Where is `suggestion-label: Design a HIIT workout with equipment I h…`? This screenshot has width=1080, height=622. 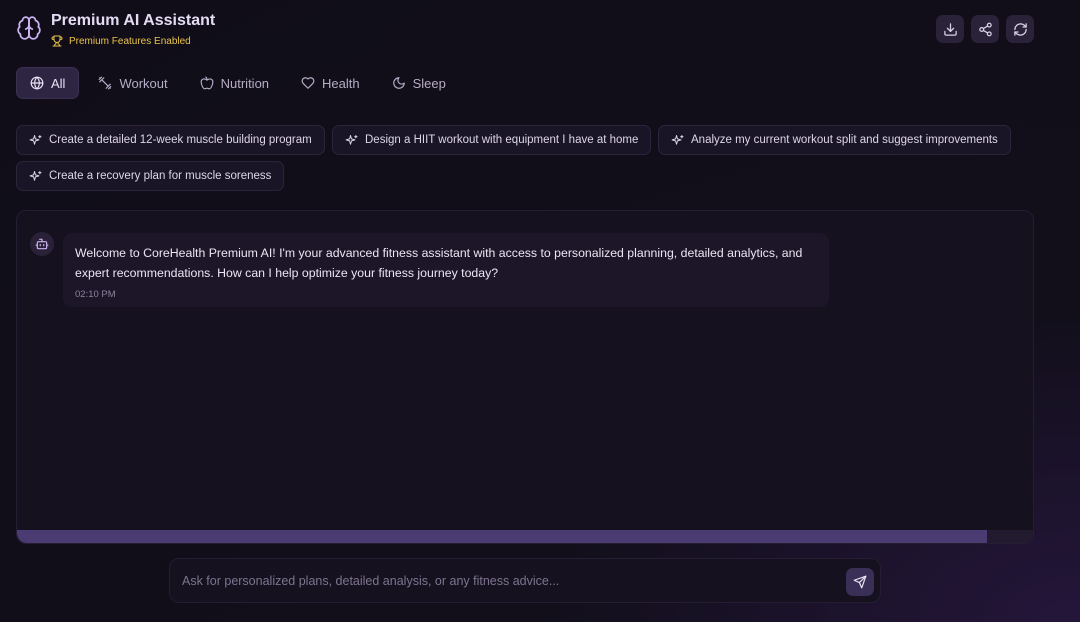 suggestion-label: Design a HIIT workout with equipment I h… is located at coordinates (502, 140).